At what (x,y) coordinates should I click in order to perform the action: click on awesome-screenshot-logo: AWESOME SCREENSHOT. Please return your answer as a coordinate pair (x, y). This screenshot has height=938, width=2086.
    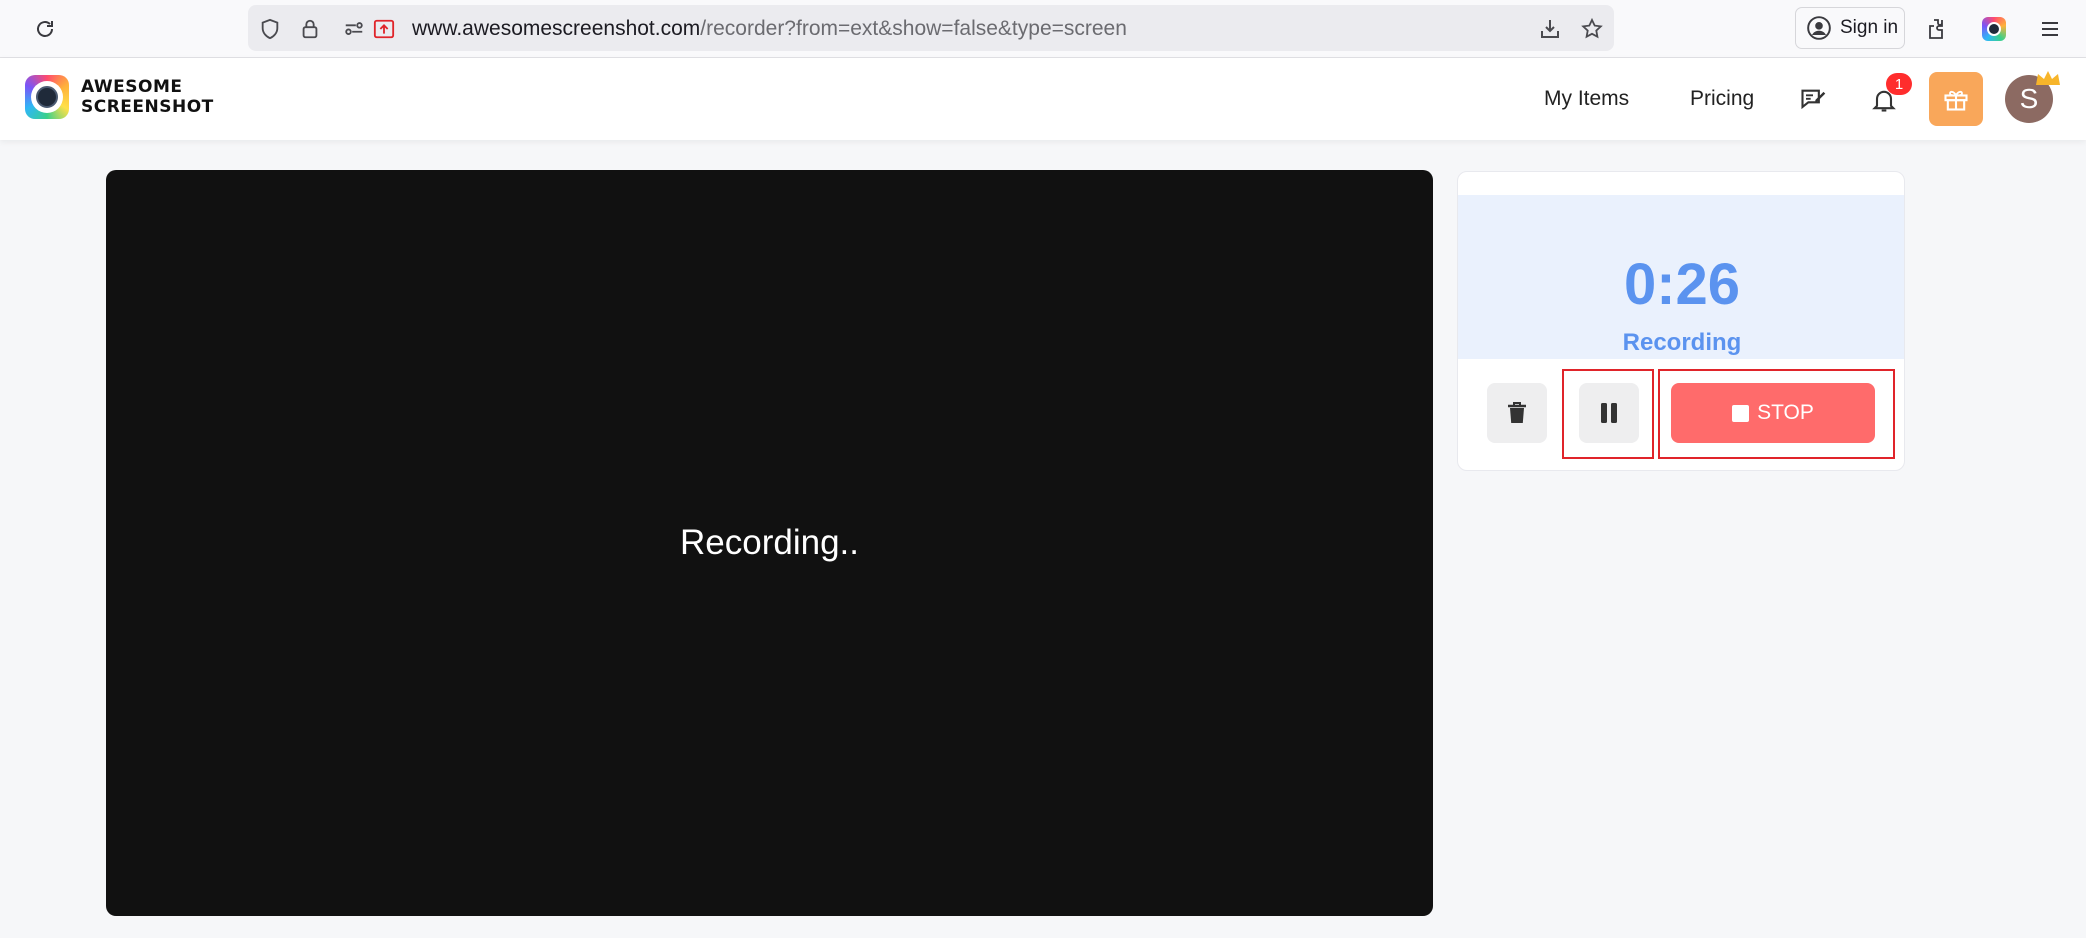
    Looking at the image, I should click on (119, 97).